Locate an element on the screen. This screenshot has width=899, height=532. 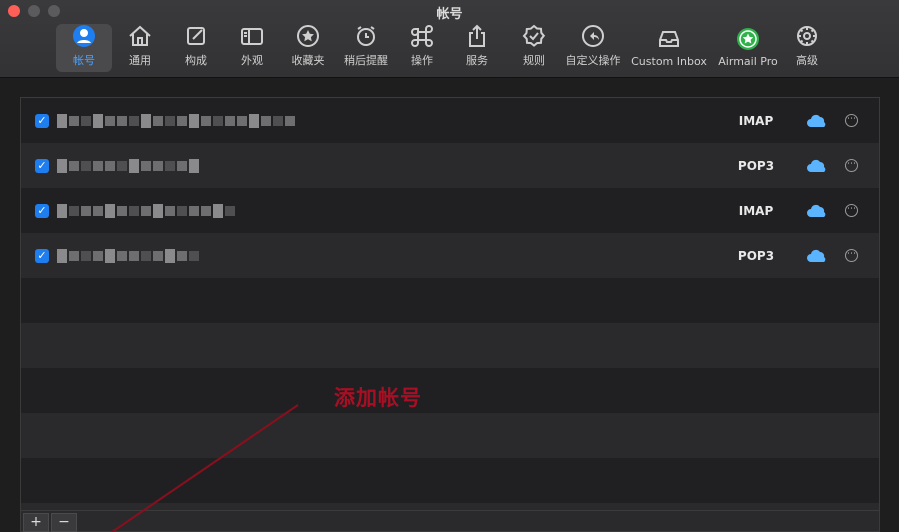
tab-airmail-pro: Airmail Pro is located at coordinates (748, 48).